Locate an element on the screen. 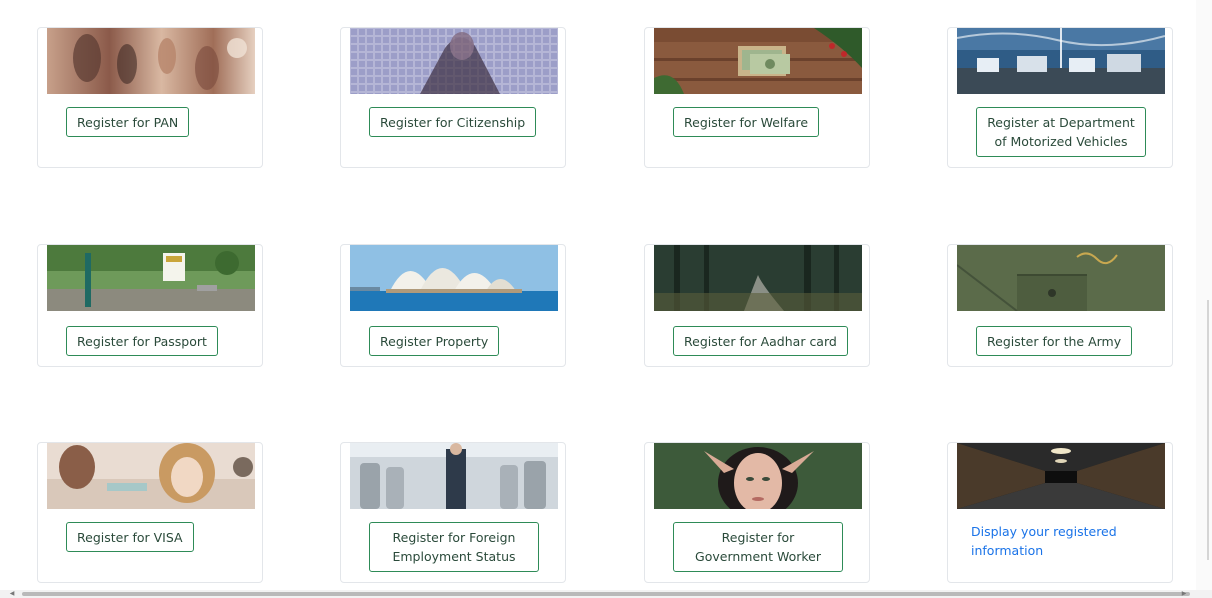 The width and height of the screenshot is (1212, 598). scroll-left-icon: ◀ is located at coordinates (12, 594).